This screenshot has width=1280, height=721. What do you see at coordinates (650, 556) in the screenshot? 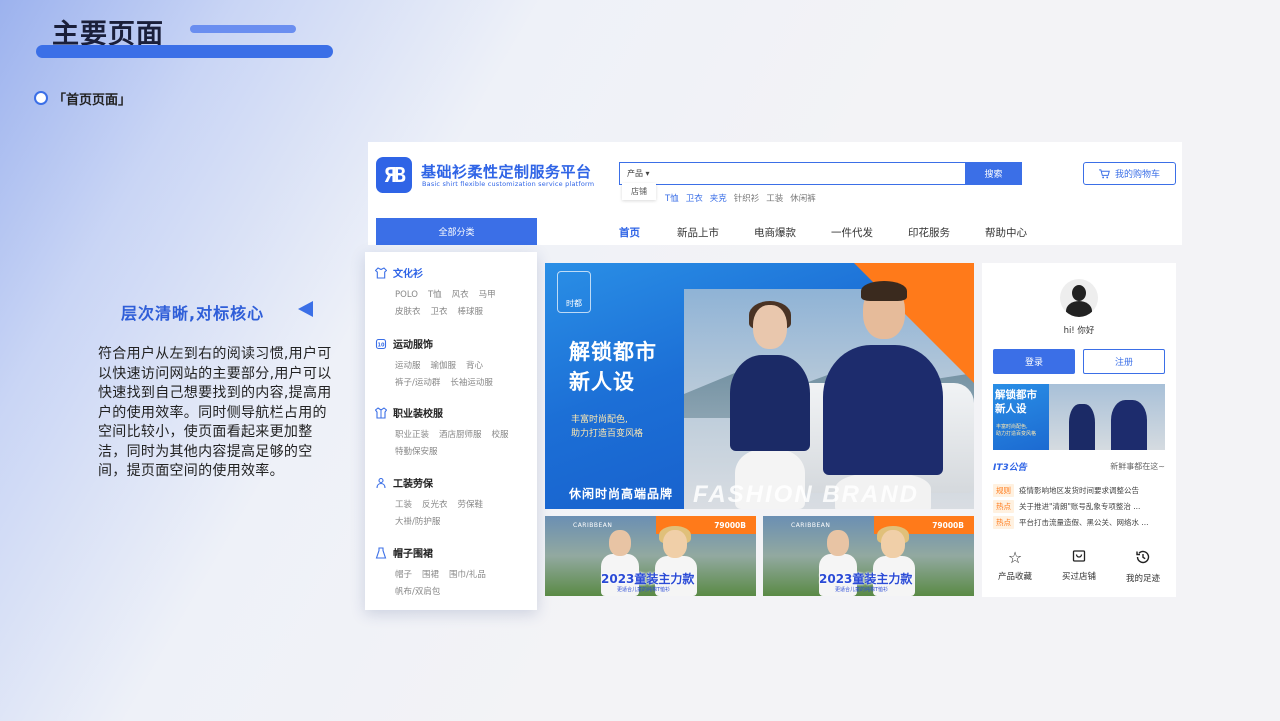
I see `promo-ad-1: 79000B CARIBBEAN 2023童装主力款 更适合儿童的纯棉T恤衫` at bounding box center [650, 556].